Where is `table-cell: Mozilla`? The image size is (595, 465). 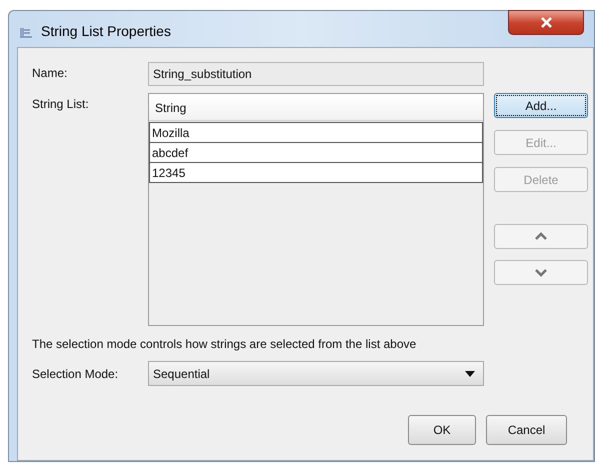 table-cell: Mozilla is located at coordinates (316, 132).